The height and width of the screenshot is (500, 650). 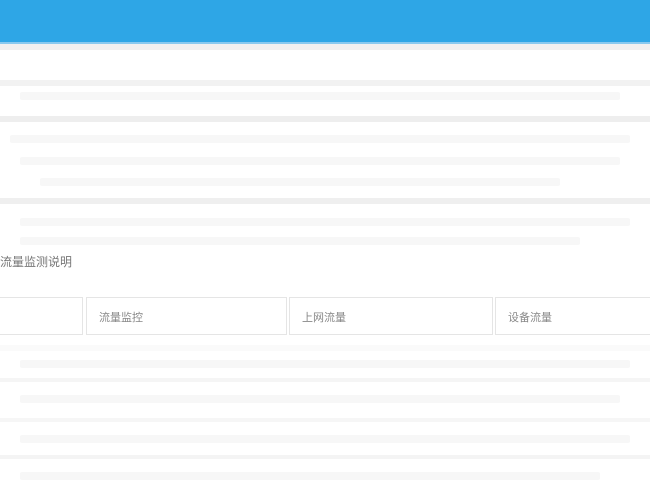 What do you see at coordinates (572, 316) in the screenshot?
I see `tab-device-traffic: 设备流量` at bounding box center [572, 316].